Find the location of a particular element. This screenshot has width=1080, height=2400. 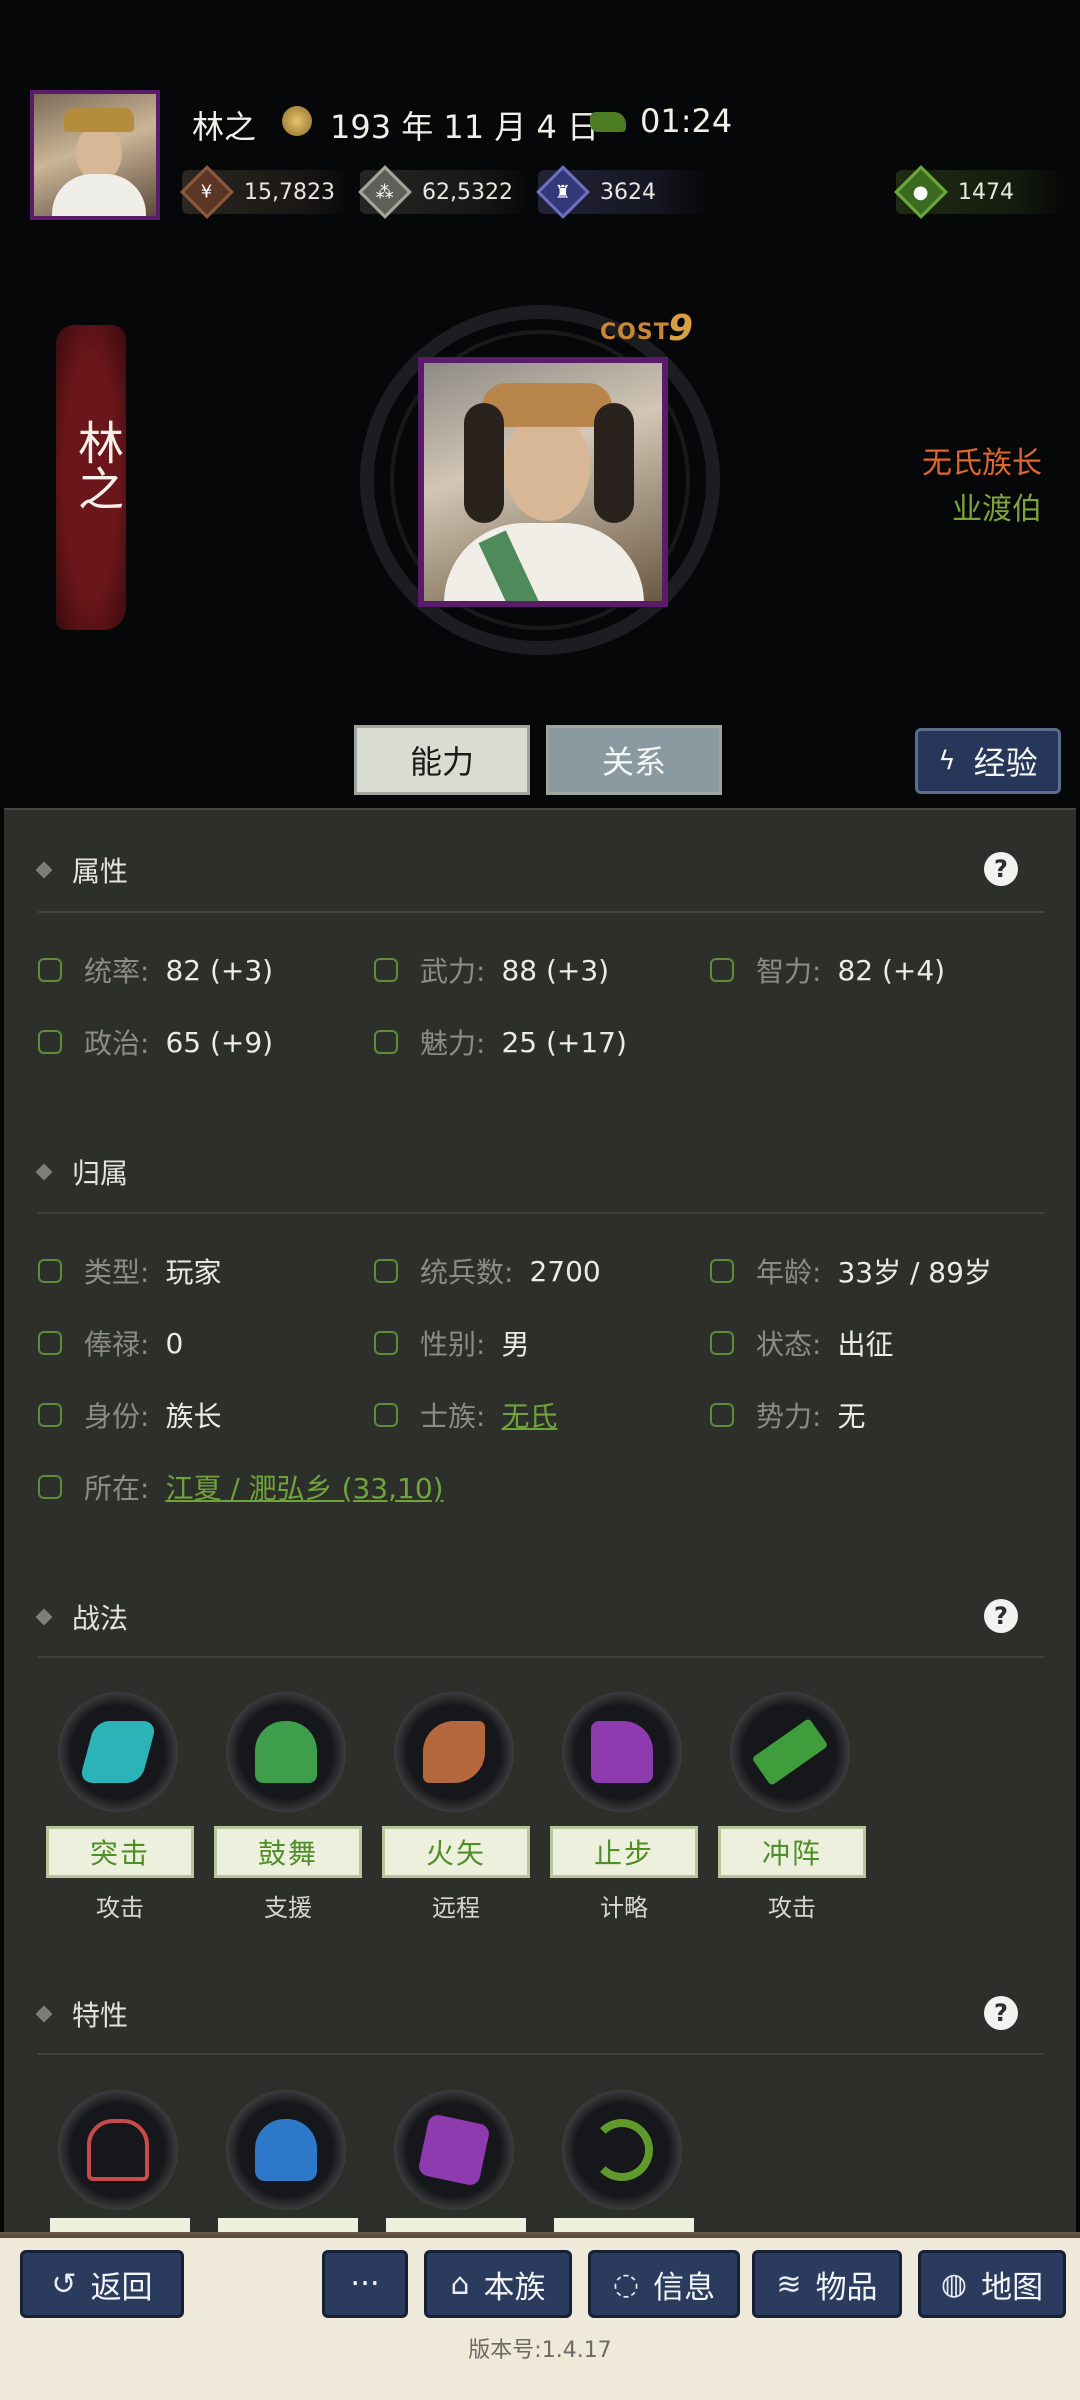

more-icon: ··· is located at coordinates (365, 2284).